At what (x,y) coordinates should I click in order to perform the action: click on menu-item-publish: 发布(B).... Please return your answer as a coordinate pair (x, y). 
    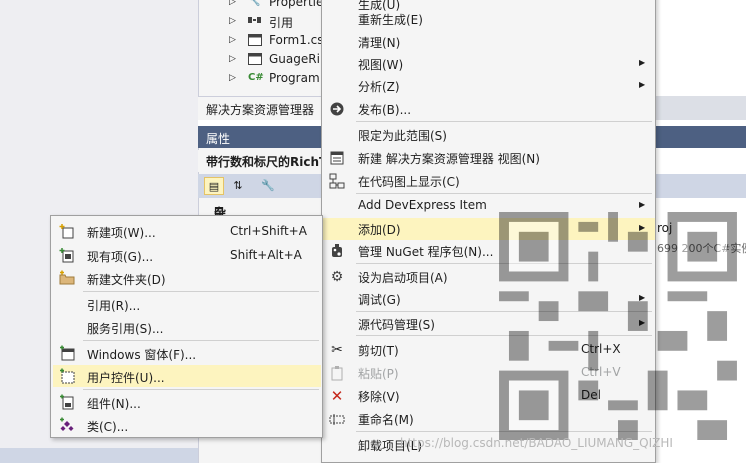
    Looking at the image, I should click on (489, 109).